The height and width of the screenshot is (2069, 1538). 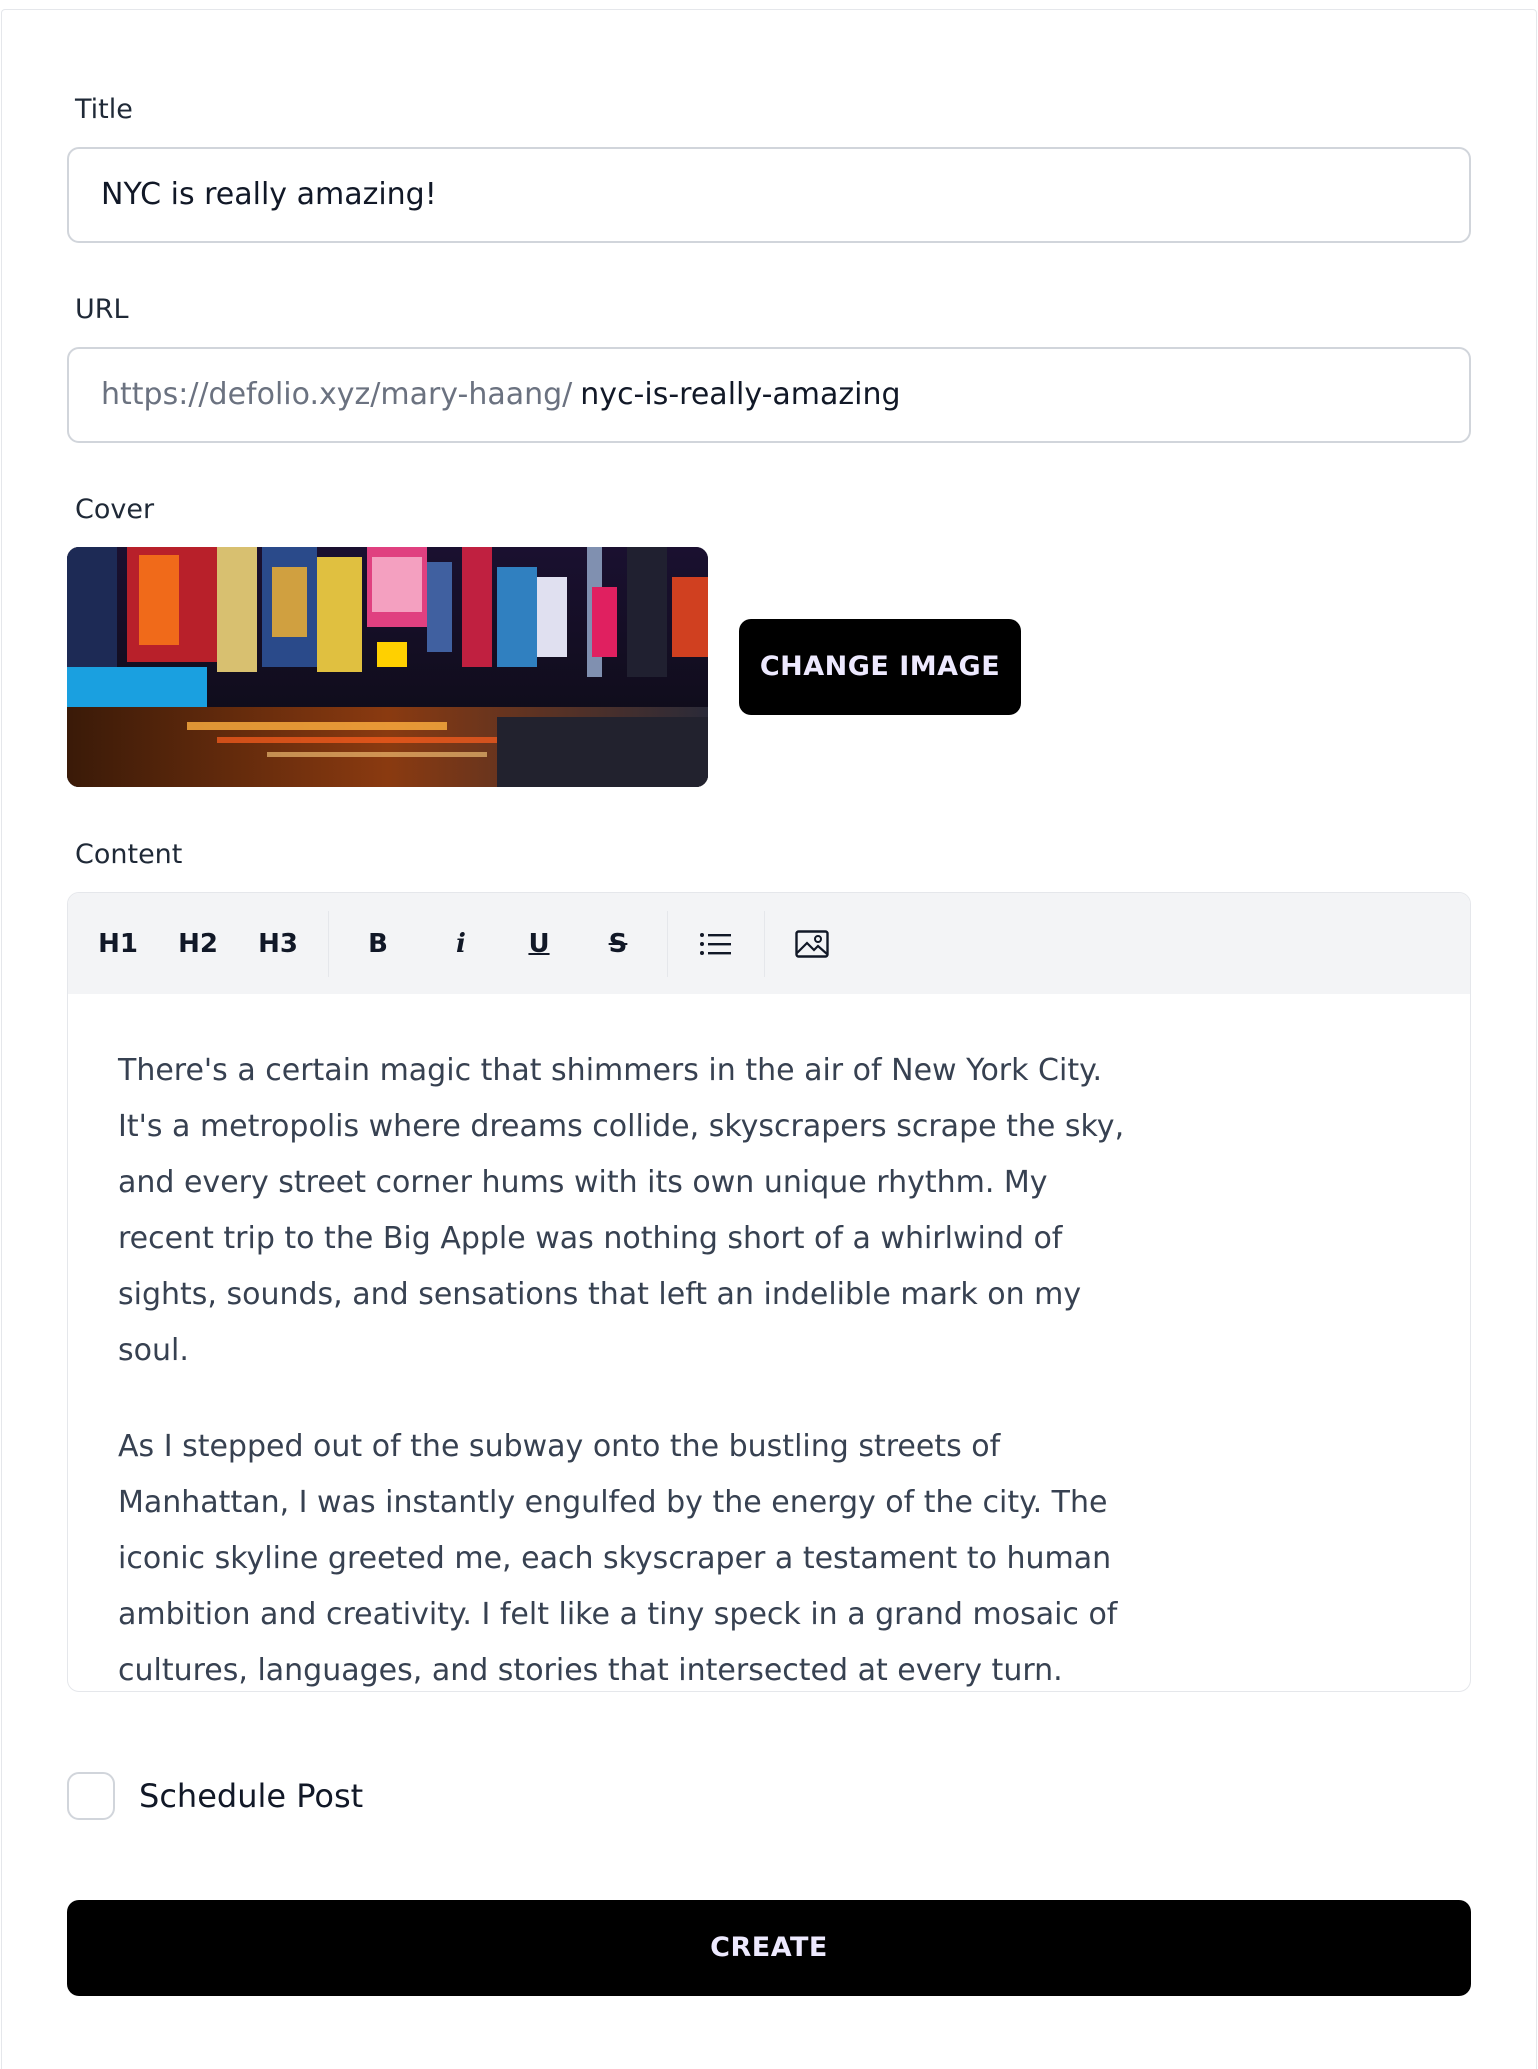 What do you see at coordinates (378, 943) in the screenshot?
I see `bold-button: B` at bounding box center [378, 943].